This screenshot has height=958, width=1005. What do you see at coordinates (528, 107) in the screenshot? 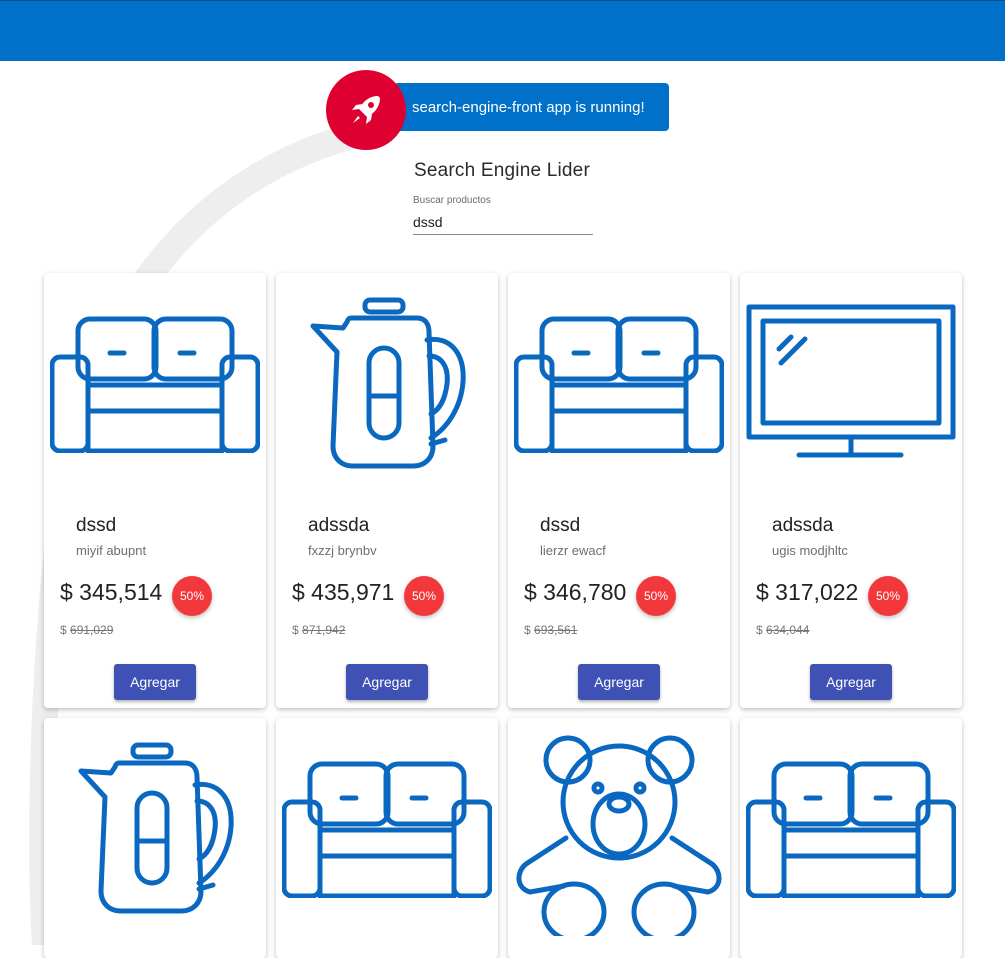
I see `running-text: search-engine-front app is running!` at bounding box center [528, 107].